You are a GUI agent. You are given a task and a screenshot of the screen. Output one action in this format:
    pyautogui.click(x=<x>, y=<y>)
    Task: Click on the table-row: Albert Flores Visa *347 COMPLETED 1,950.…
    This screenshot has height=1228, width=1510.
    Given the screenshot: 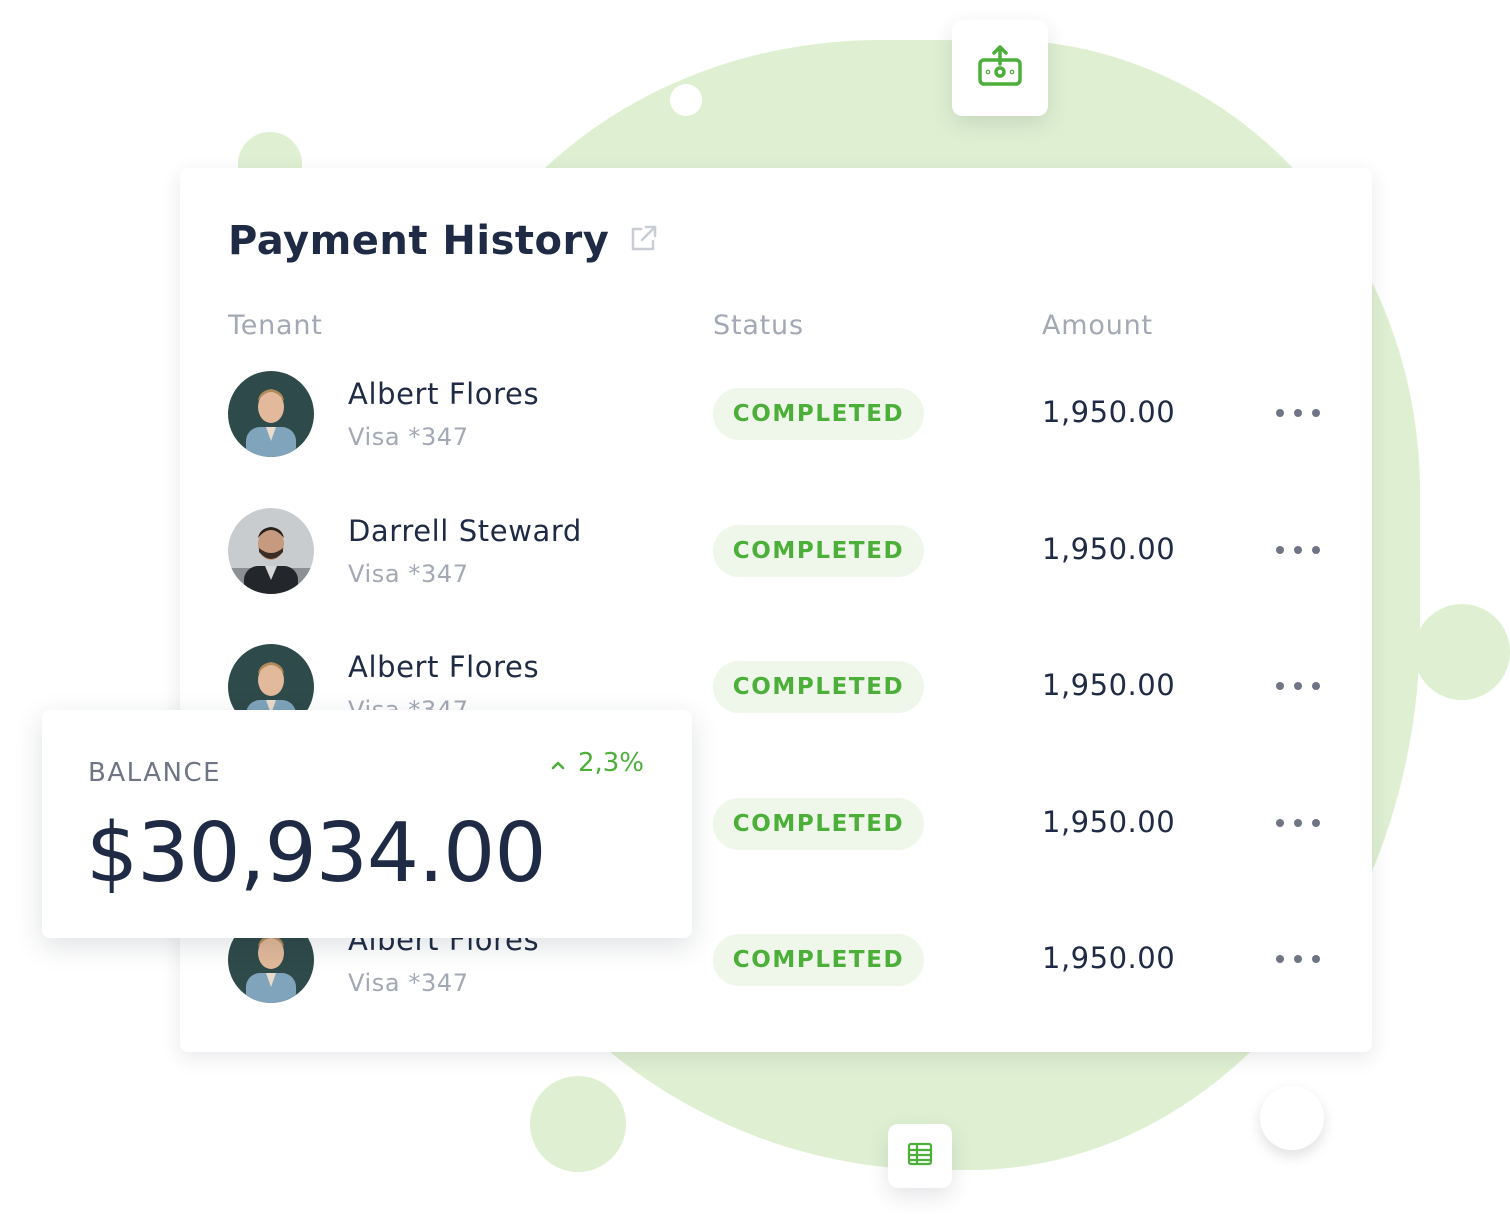 What is the action you would take?
    pyautogui.click(x=776, y=416)
    